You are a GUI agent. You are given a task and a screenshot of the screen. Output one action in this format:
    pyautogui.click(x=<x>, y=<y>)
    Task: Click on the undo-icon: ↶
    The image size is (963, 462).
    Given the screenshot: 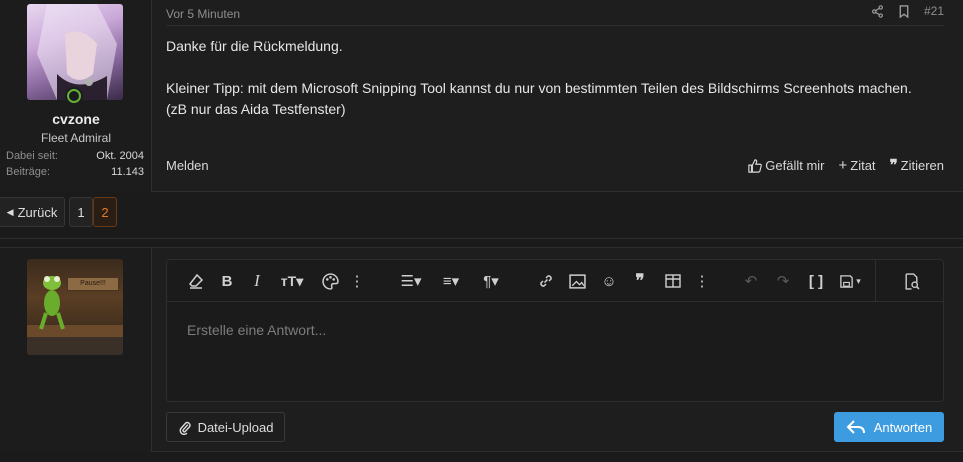 What is the action you would take?
    pyautogui.click(x=751, y=281)
    